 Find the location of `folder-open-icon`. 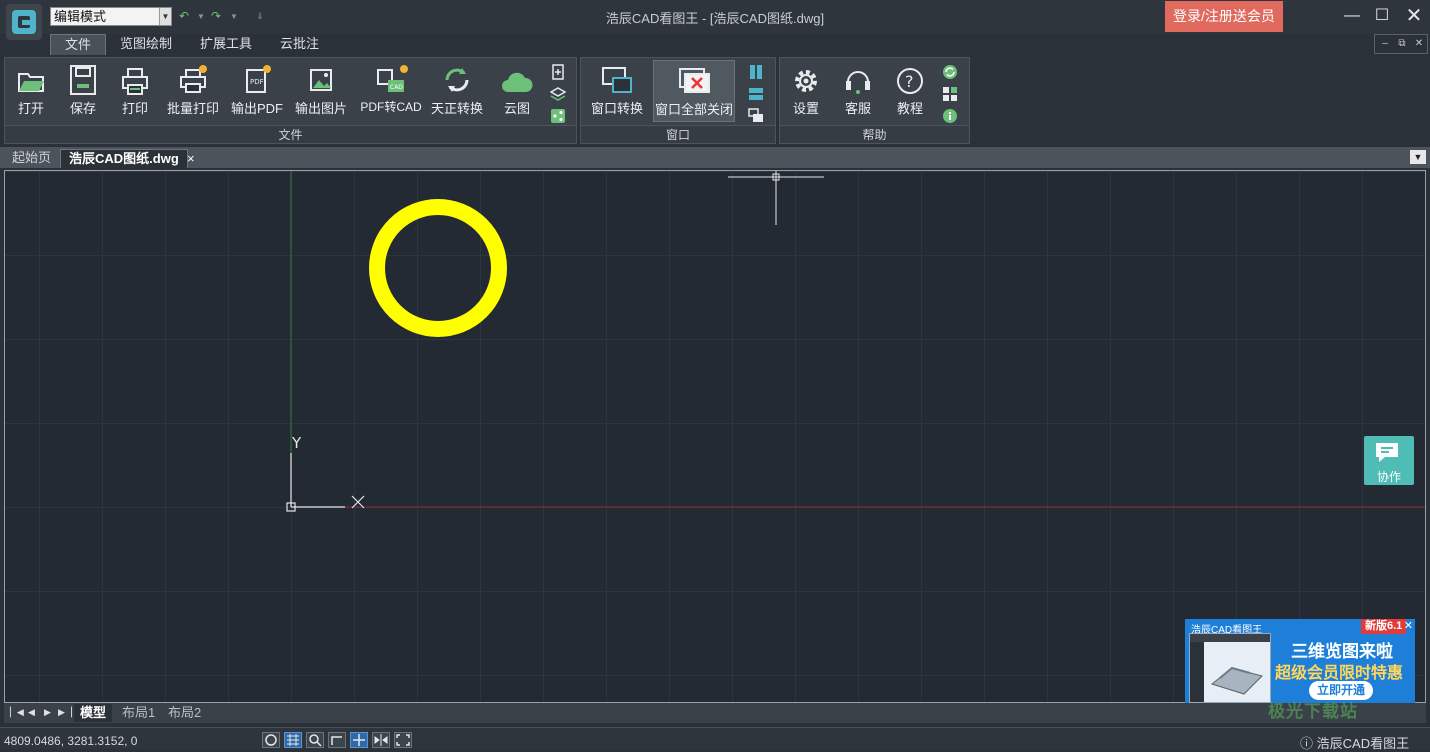

folder-open-icon is located at coordinates (31, 78).